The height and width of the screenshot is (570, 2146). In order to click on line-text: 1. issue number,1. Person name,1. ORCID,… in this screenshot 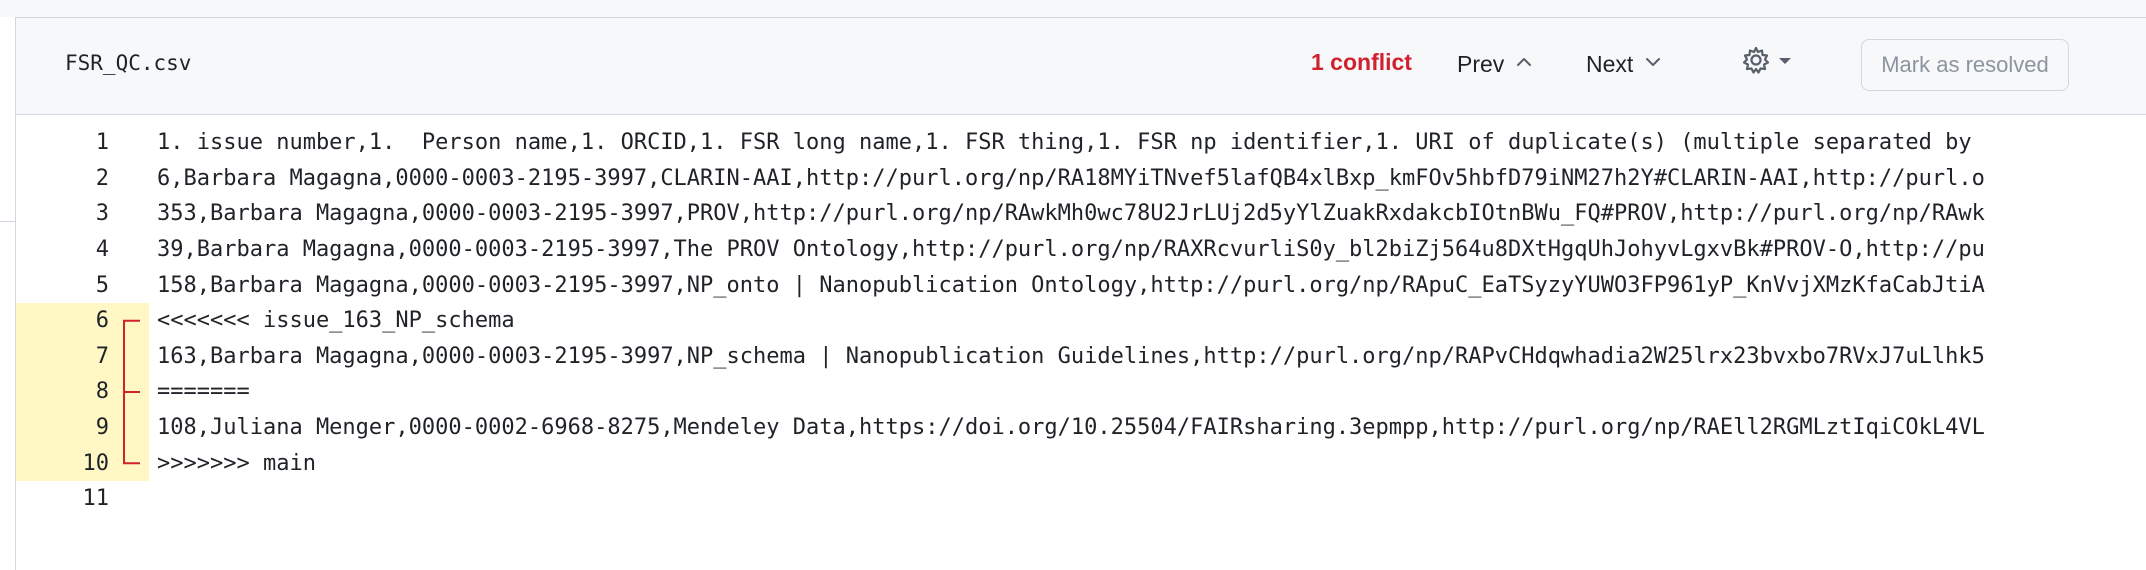, I will do `click(1064, 143)`.